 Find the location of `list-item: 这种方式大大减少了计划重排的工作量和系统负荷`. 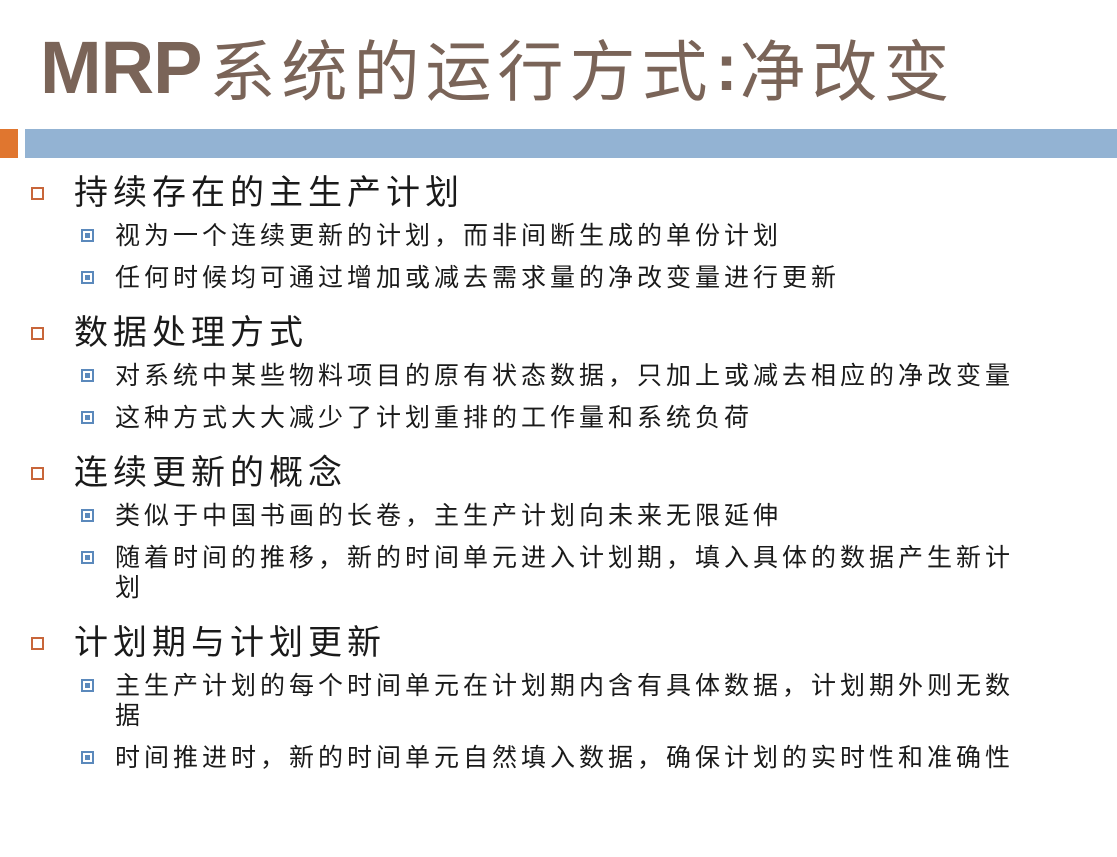

list-item: 这种方式大大减少了计划重排的工作量和系统负荷 is located at coordinates (558, 418).